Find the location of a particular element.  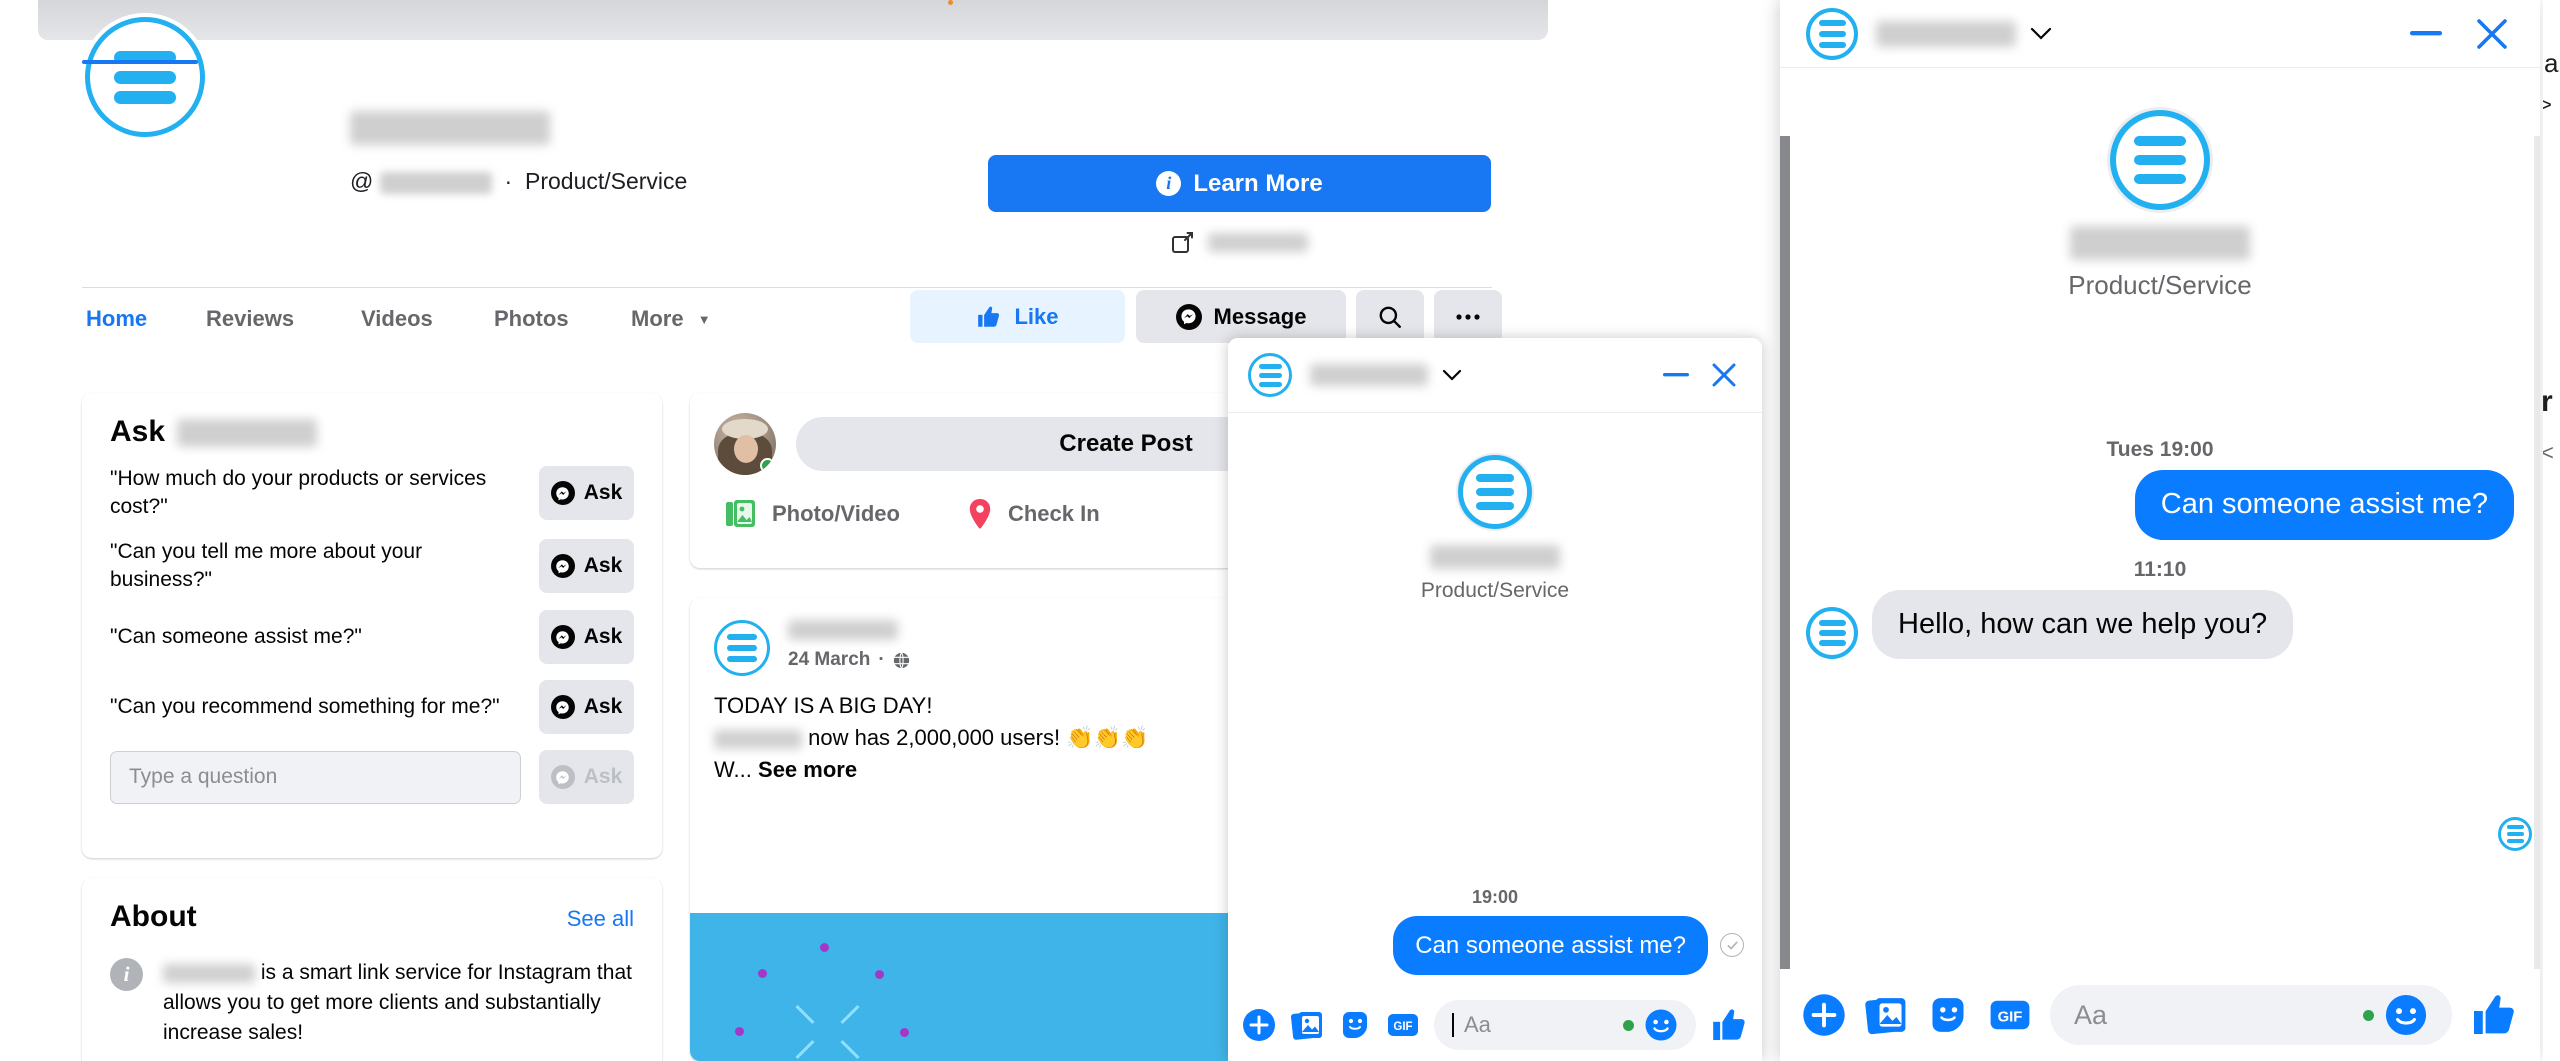

chat-small-message-list: 19:00 Can someone assist me? is located at coordinates (1495, 931).